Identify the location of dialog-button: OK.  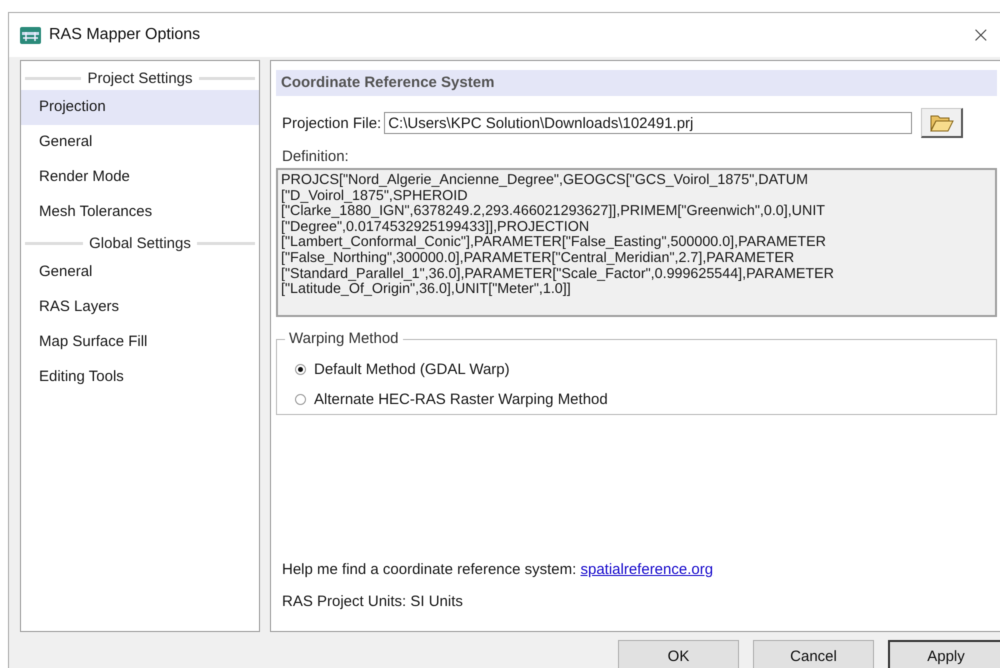
(678, 654).